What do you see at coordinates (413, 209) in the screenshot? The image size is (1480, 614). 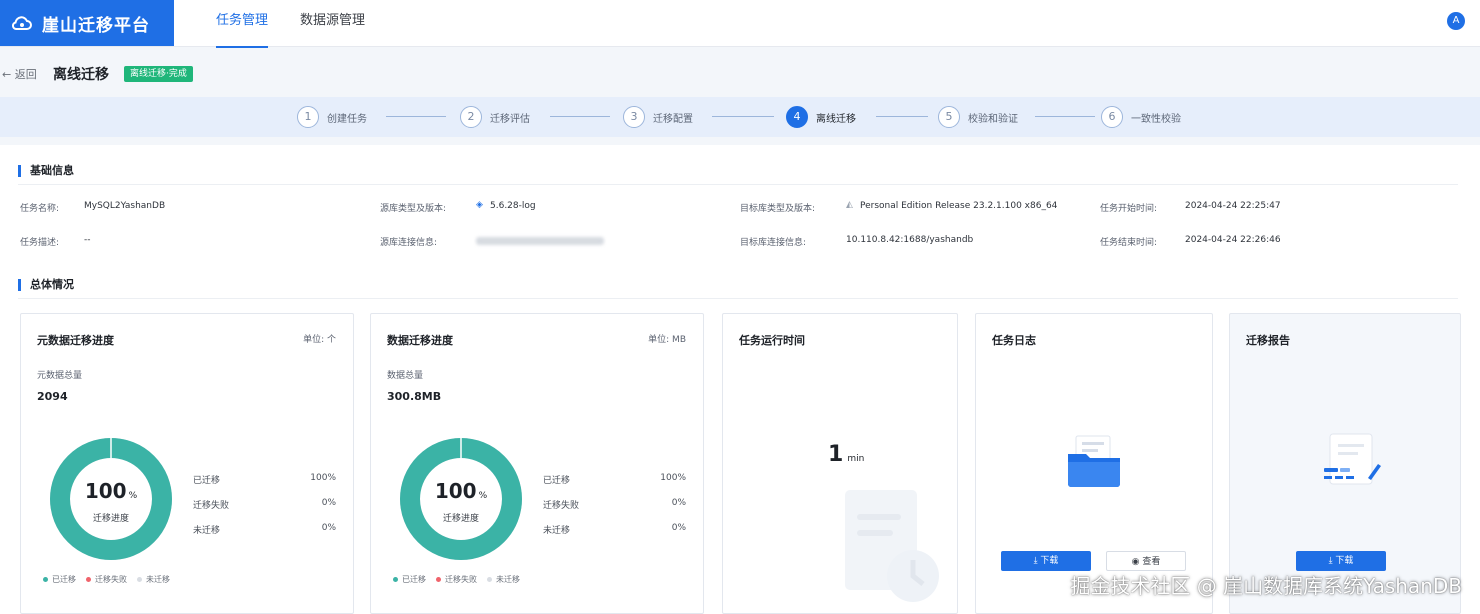 I see `source-type-label: 源库类型及版本:` at bounding box center [413, 209].